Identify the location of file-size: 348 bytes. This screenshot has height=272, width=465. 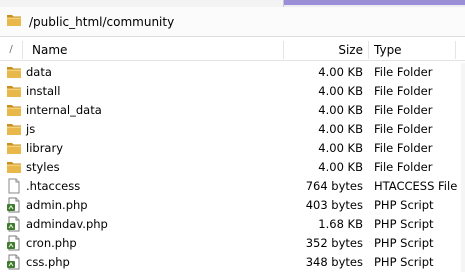
(334, 262).